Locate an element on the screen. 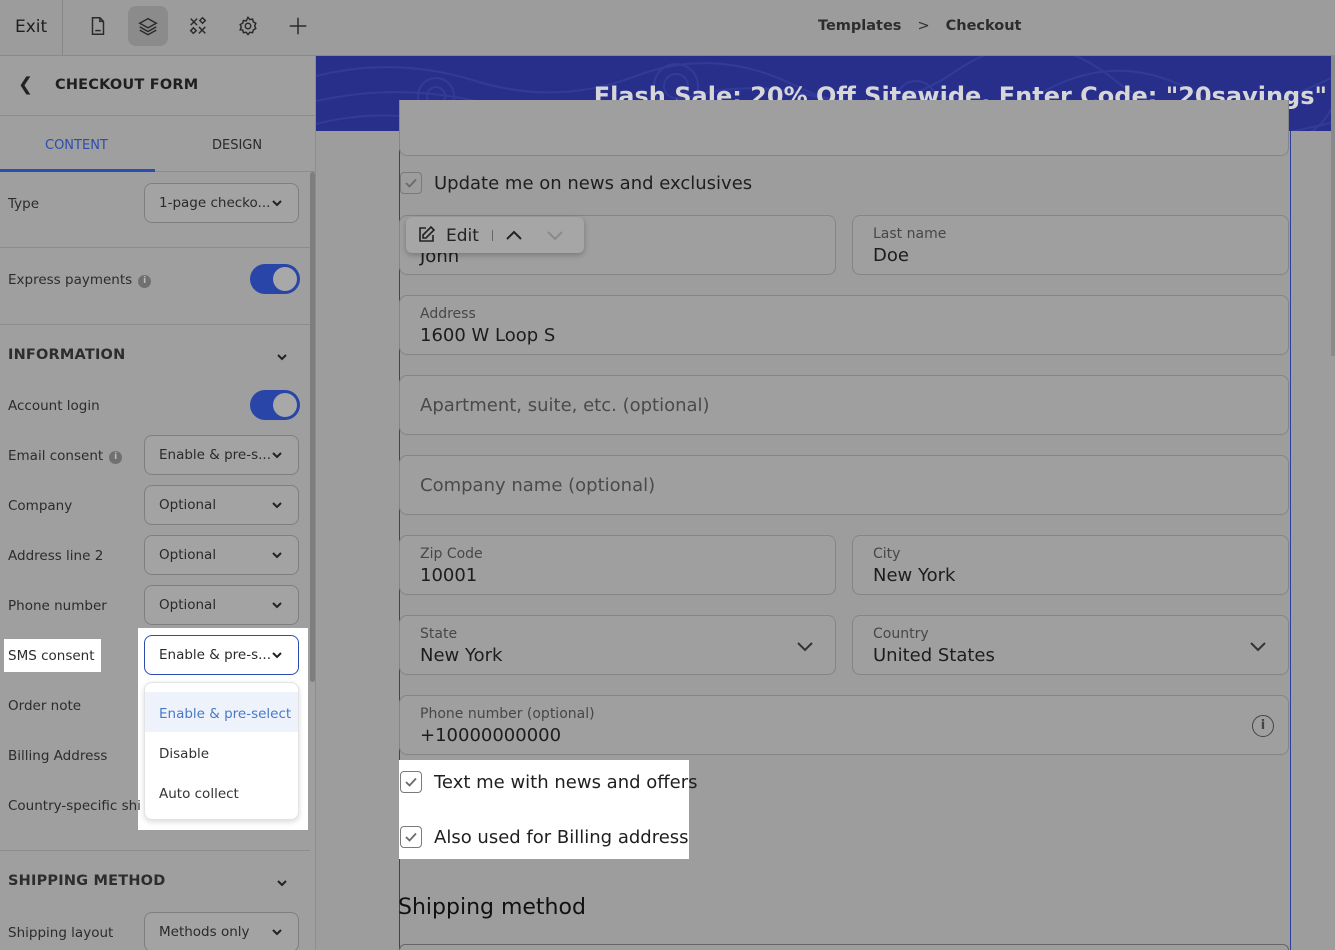 This screenshot has height=950, width=1335. email-consent-text: Email consent is located at coordinates (56, 456).